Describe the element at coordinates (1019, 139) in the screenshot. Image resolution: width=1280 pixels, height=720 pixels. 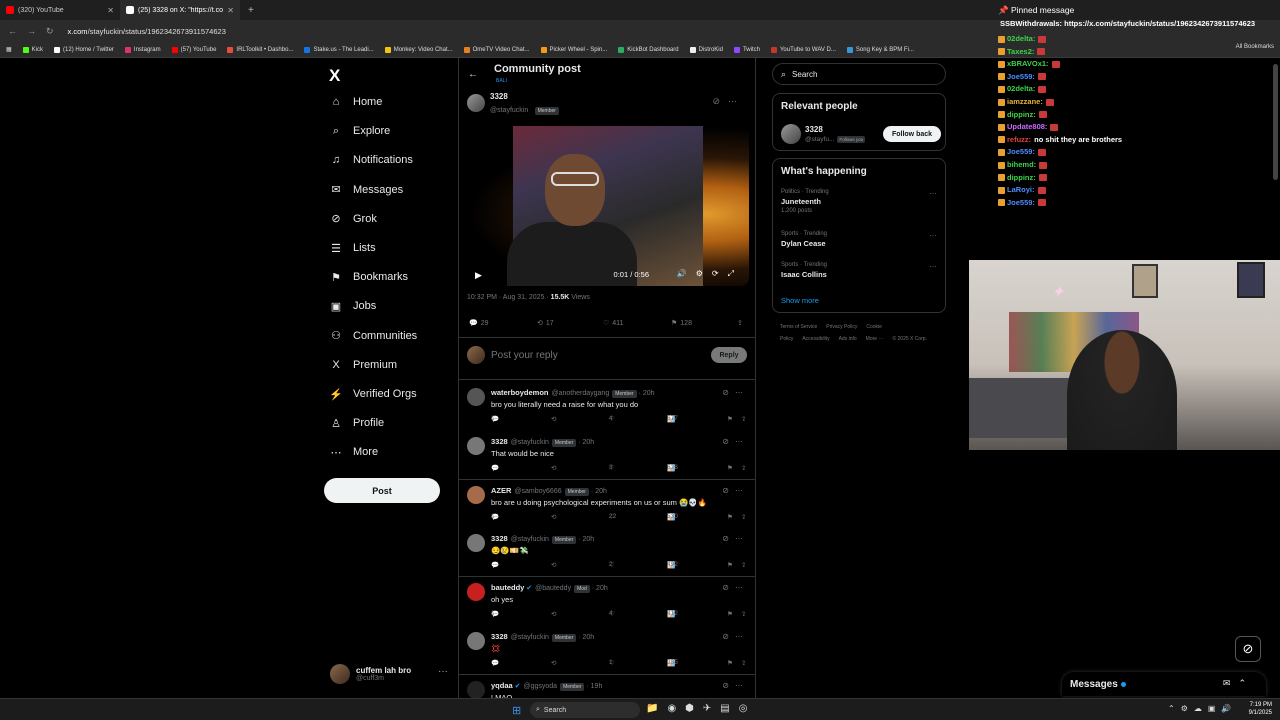
I see `chat-username: refuzz:` at that location.